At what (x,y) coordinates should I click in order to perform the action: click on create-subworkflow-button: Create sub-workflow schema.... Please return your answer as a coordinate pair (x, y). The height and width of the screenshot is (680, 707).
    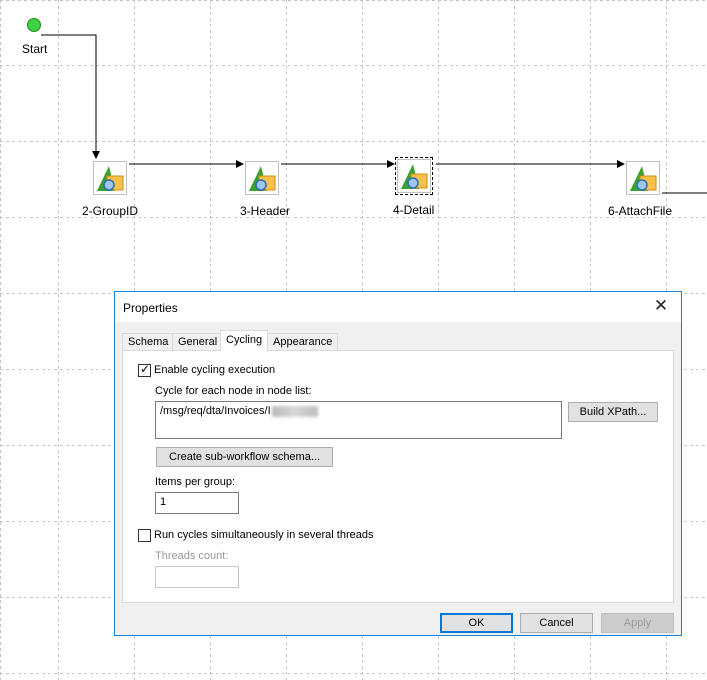
    Looking at the image, I should click on (244, 457).